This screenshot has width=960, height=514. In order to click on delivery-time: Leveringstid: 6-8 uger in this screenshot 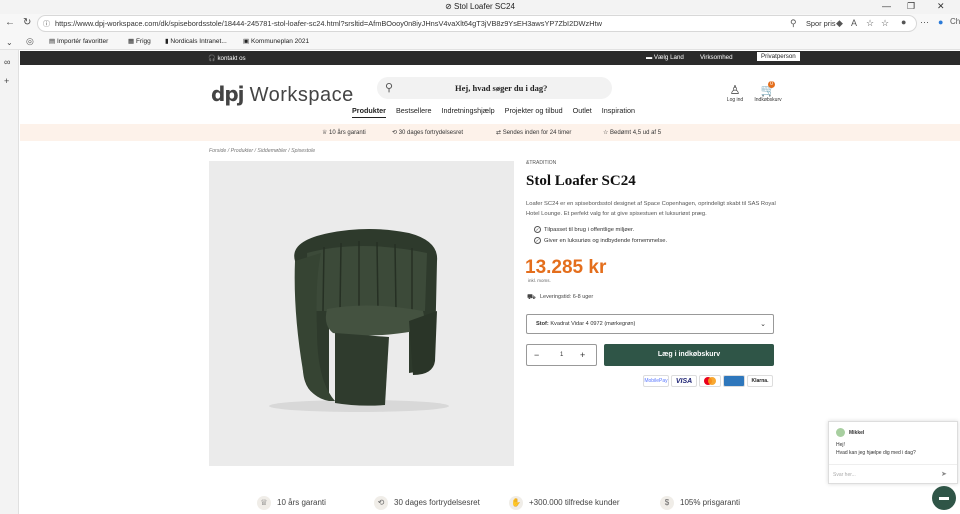, I will do `click(567, 297)`.